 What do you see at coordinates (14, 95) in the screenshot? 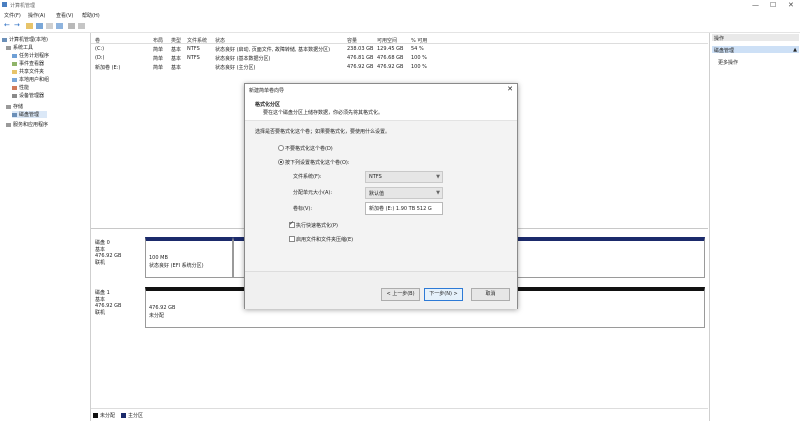
I see `device-icon` at bounding box center [14, 95].